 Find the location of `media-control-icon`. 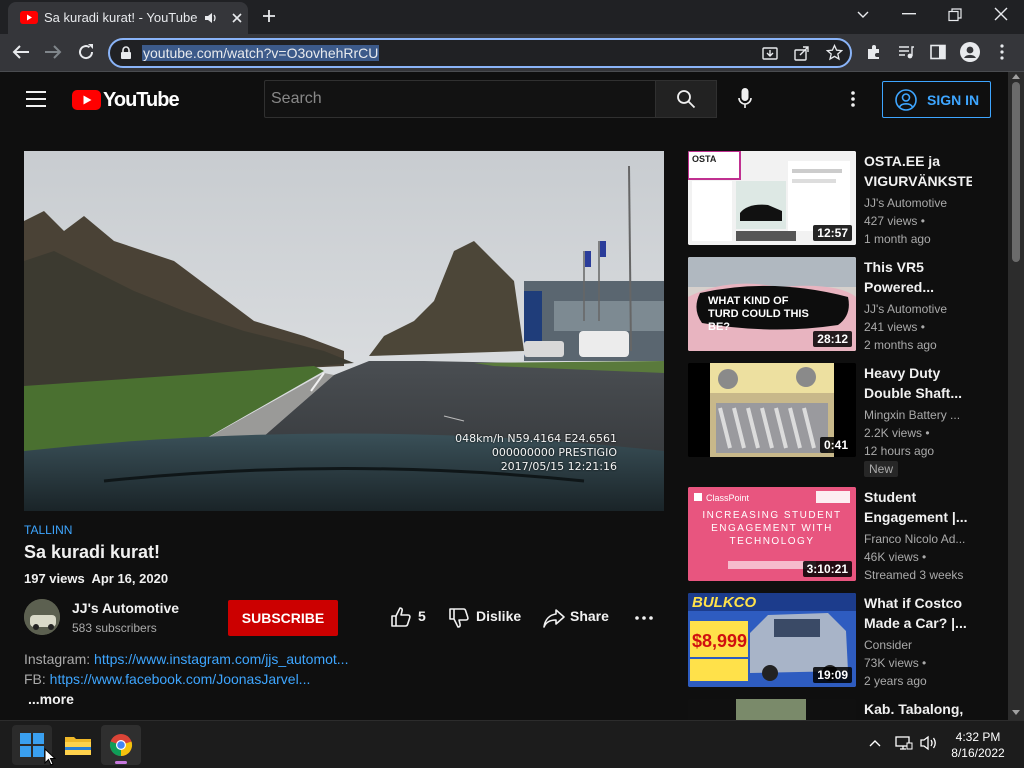

media-control-icon is located at coordinates (906, 52).